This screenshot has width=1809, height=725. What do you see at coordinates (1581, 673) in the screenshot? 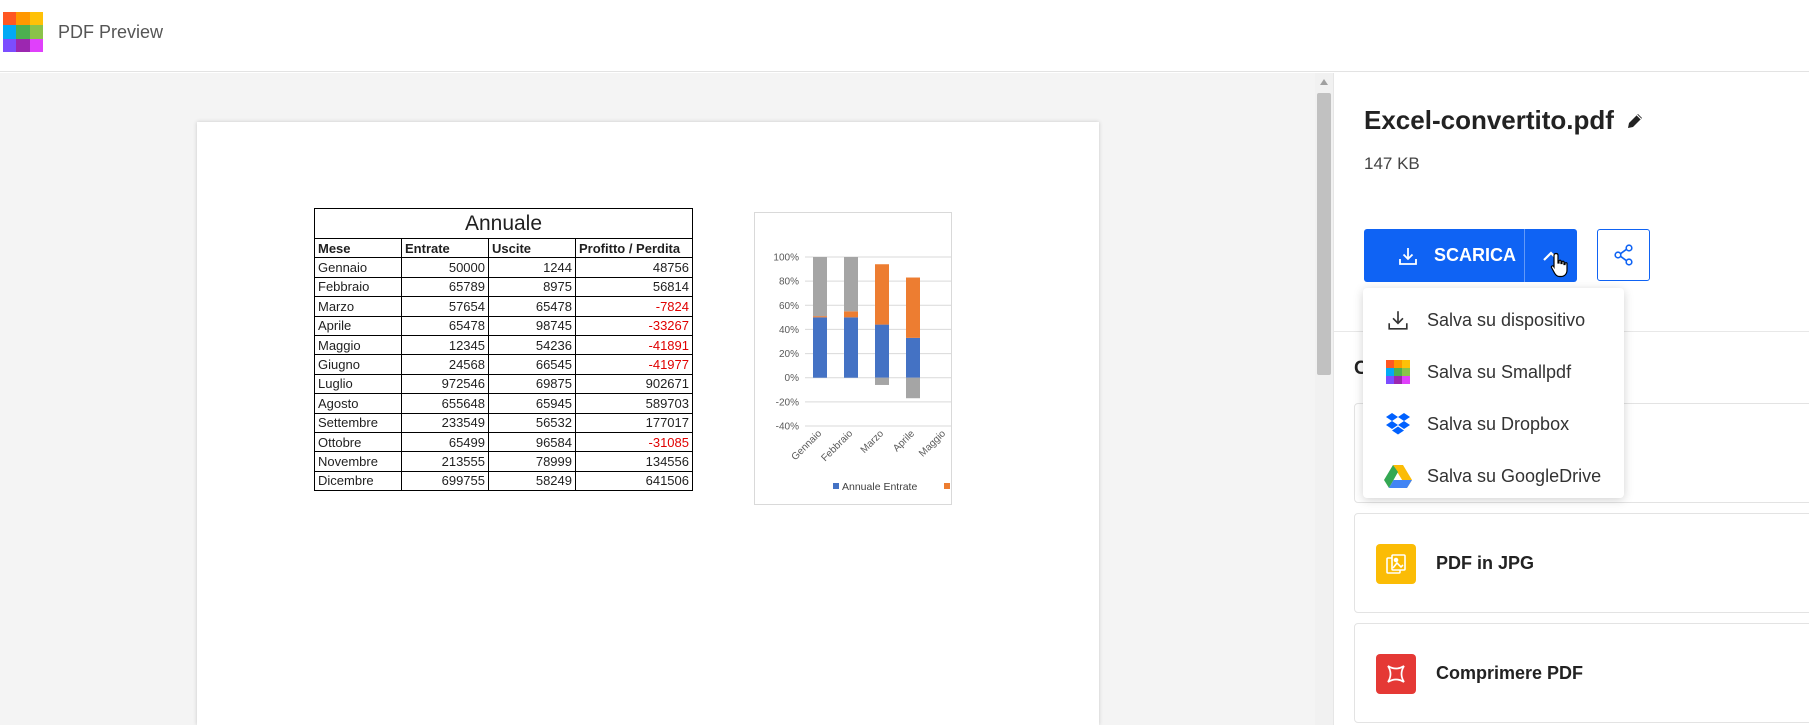
I see `tool-card-comprimere-pdf: Comprimere PDF` at bounding box center [1581, 673].